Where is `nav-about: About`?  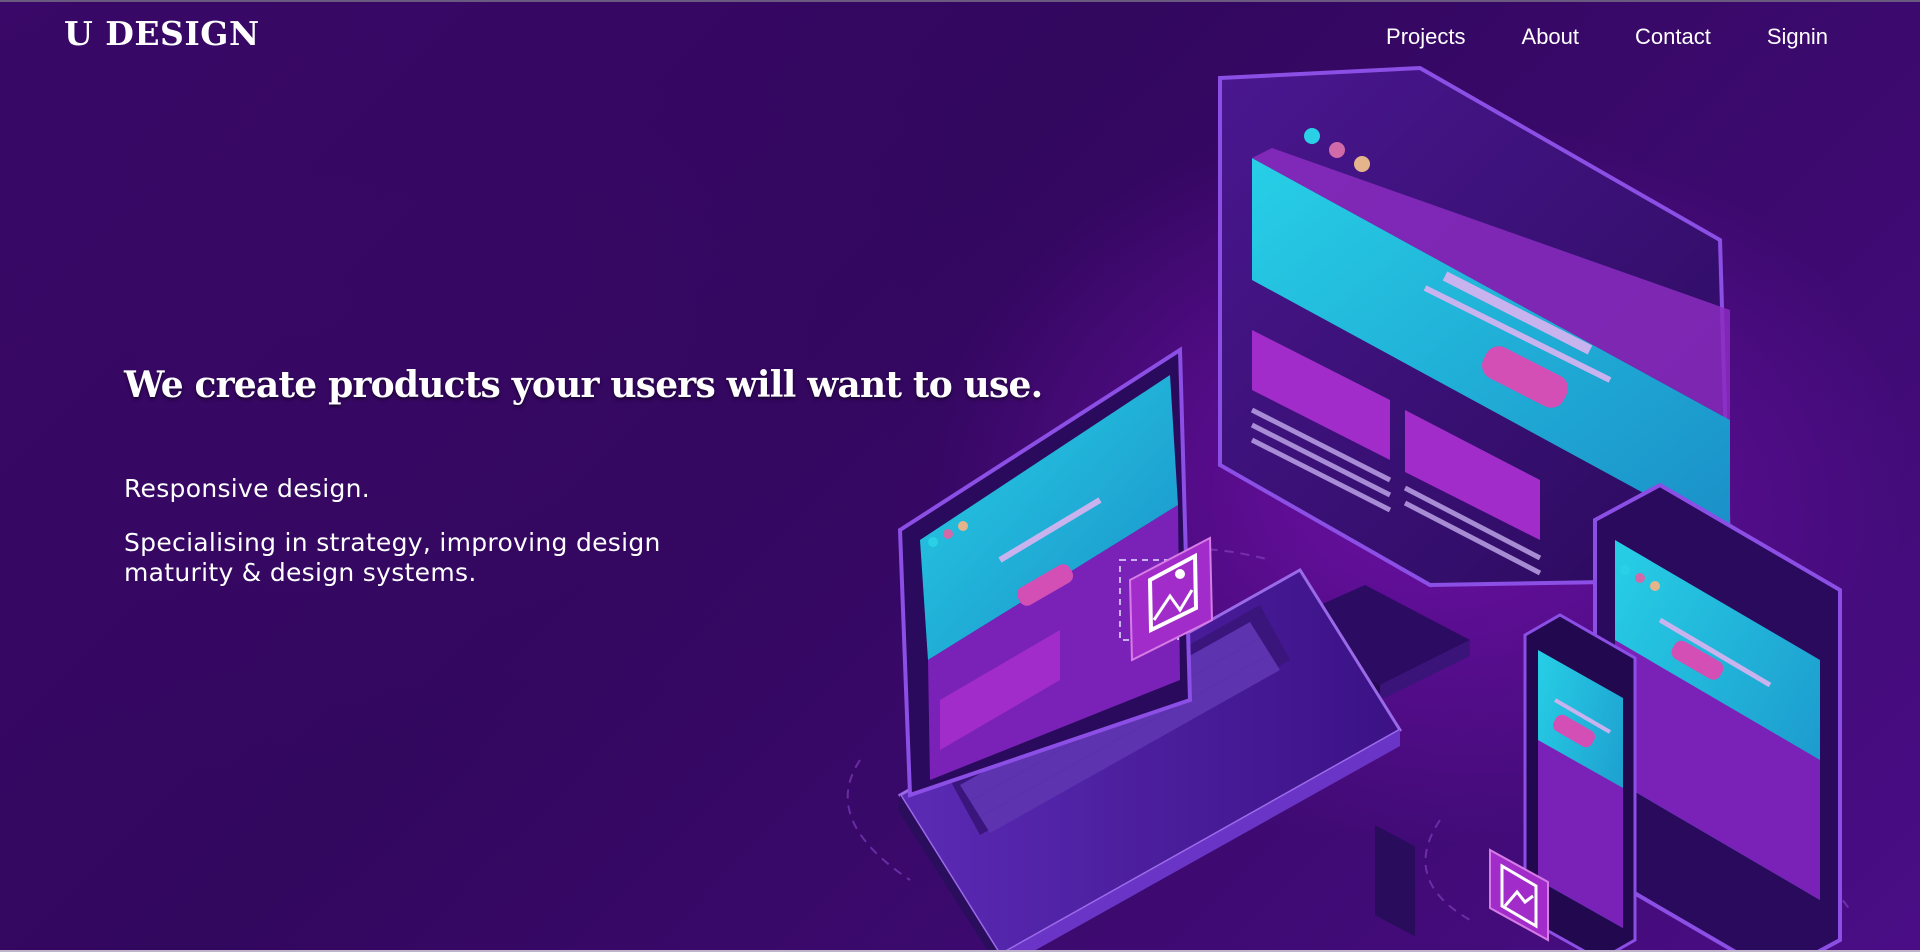
nav-about: About is located at coordinates (1551, 37).